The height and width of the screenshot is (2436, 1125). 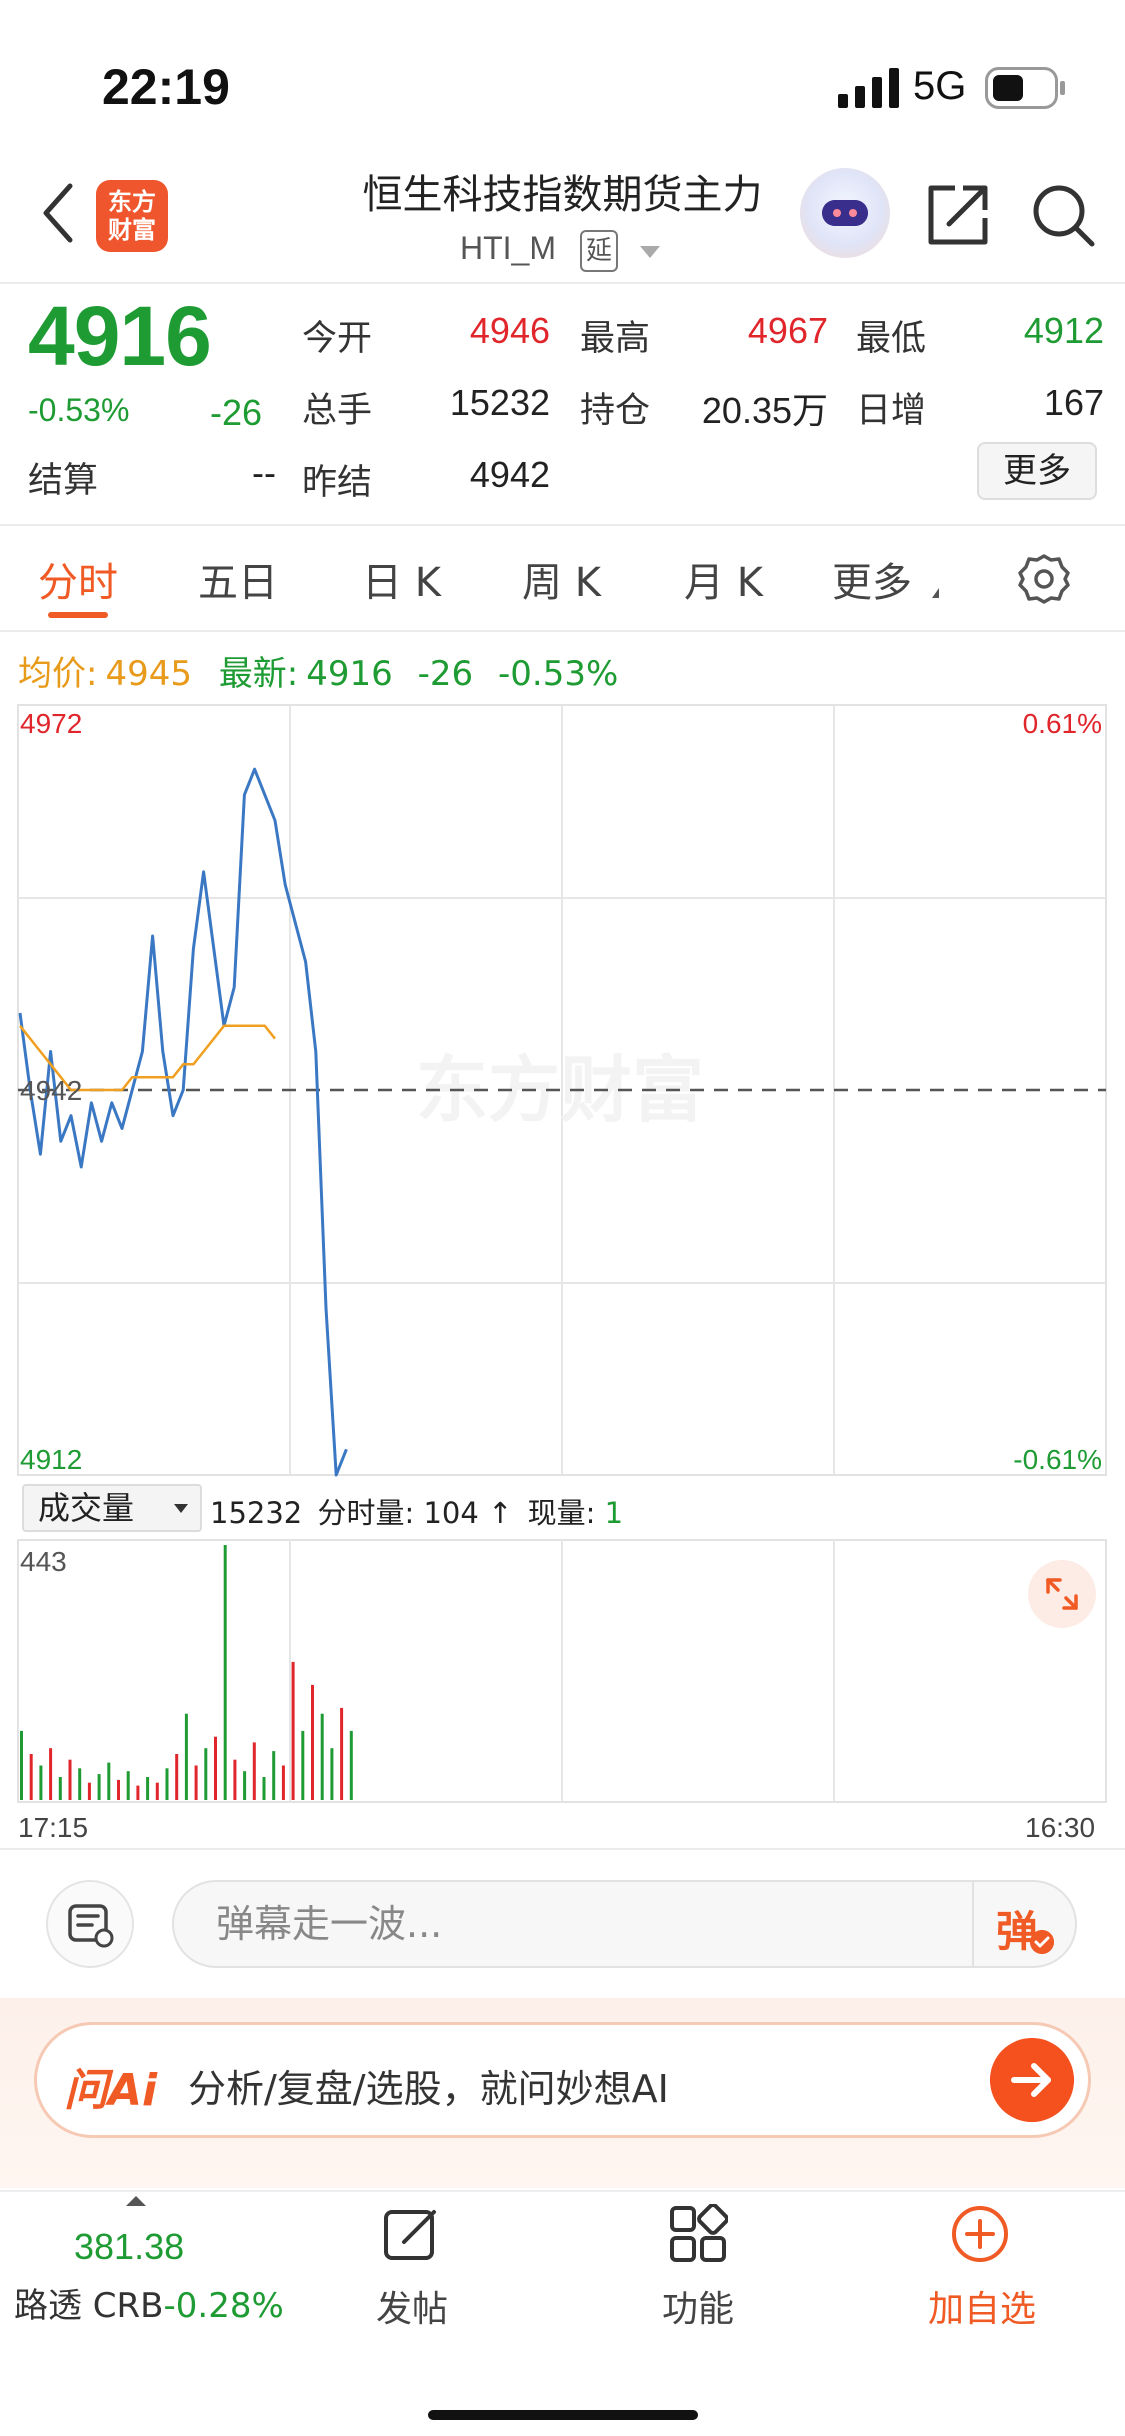 I want to click on tab-monthly-k: 月 K, so click(x=723, y=579).